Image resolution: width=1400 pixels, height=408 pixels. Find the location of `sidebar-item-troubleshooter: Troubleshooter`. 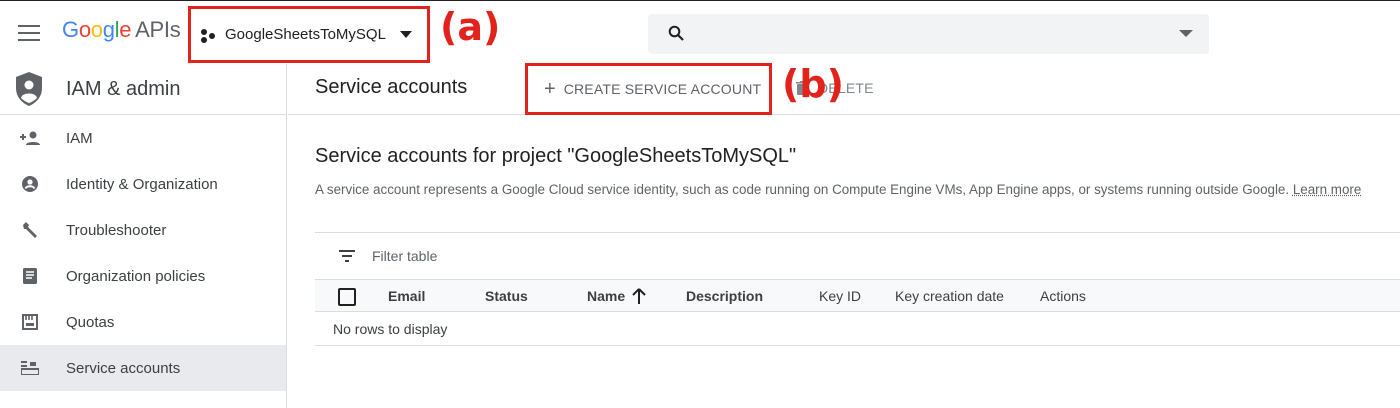

sidebar-item-troubleshooter: Troubleshooter is located at coordinates (143, 230).